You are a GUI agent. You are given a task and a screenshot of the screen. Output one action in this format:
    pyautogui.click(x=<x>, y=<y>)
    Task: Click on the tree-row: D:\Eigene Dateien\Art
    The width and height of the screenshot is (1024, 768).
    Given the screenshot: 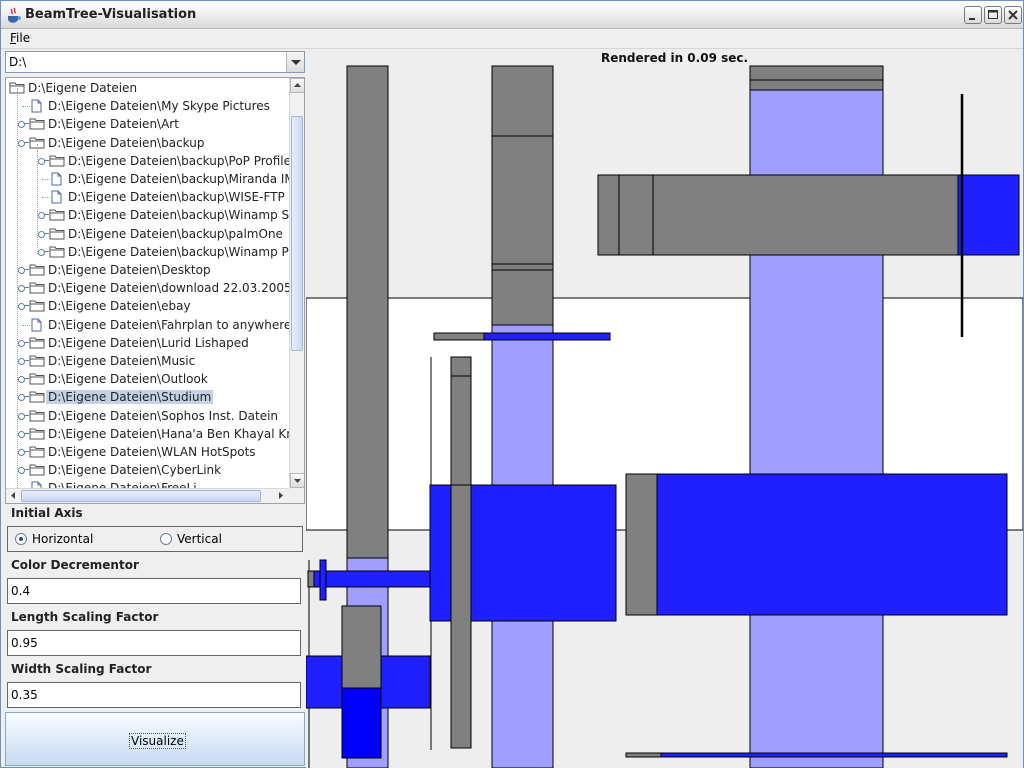 What is the action you would take?
    pyautogui.click(x=147, y=124)
    